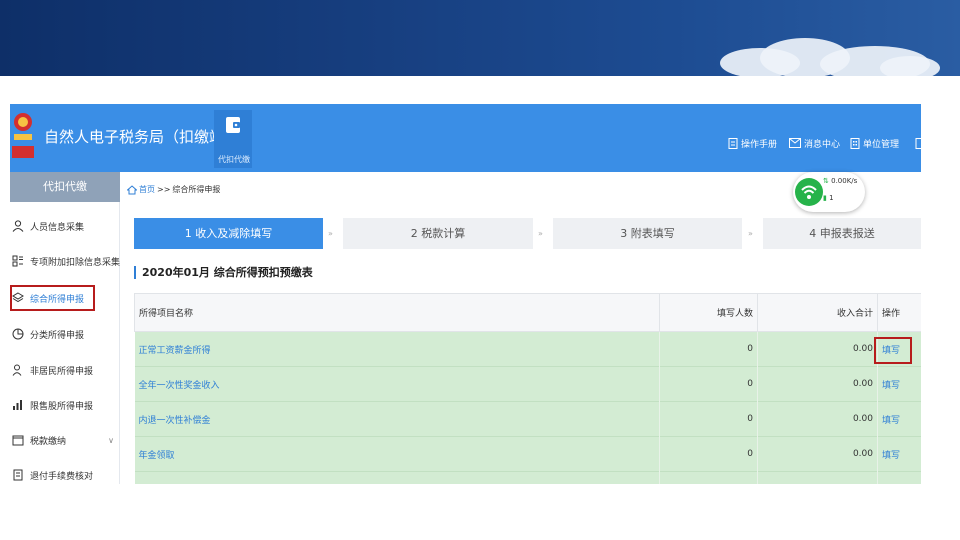  I want to click on folder-icon, so click(18, 440).